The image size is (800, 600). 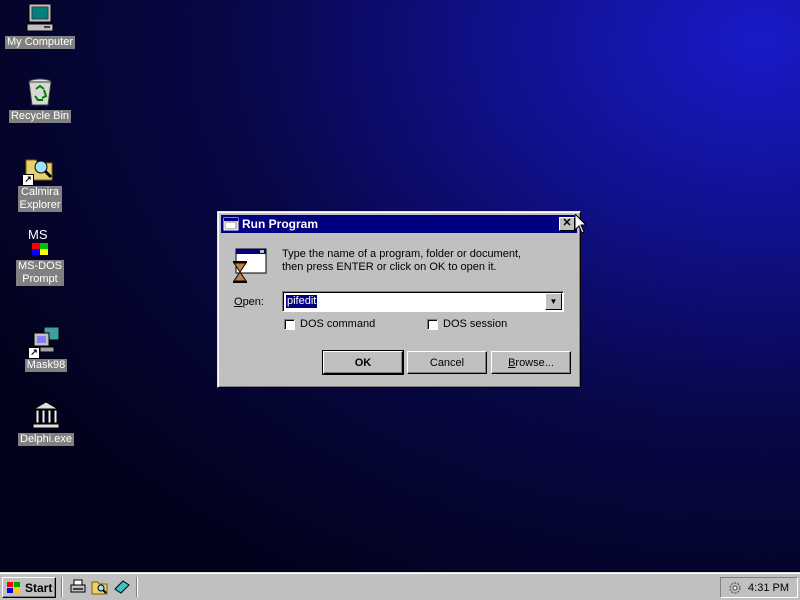 I want to click on desktop-icon-delphi: Delphi.exe, so click(x=46, y=422).